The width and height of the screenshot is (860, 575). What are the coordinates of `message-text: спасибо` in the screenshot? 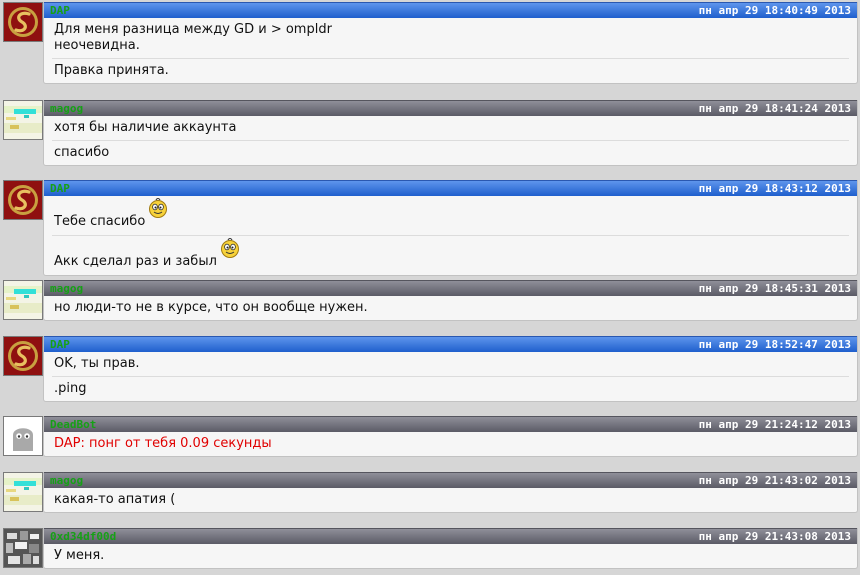 It's located at (450, 152).